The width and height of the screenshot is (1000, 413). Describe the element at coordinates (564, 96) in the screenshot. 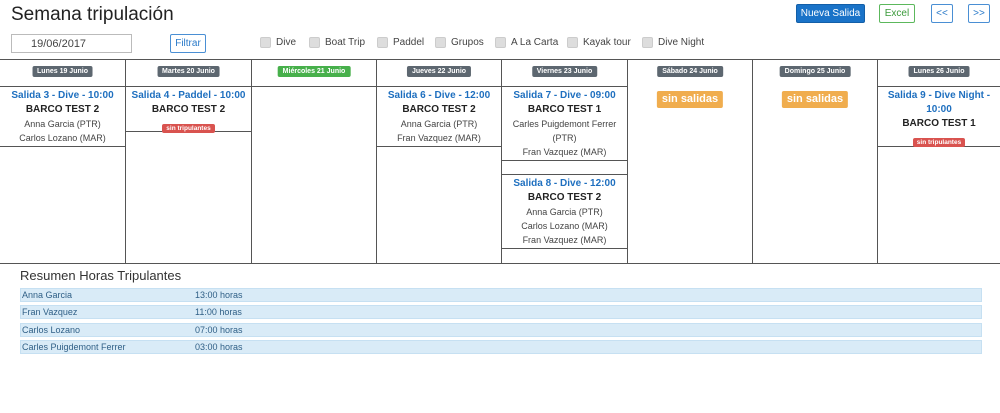

I see `trip-title: Salida 7 - Dive - 09:00` at that location.